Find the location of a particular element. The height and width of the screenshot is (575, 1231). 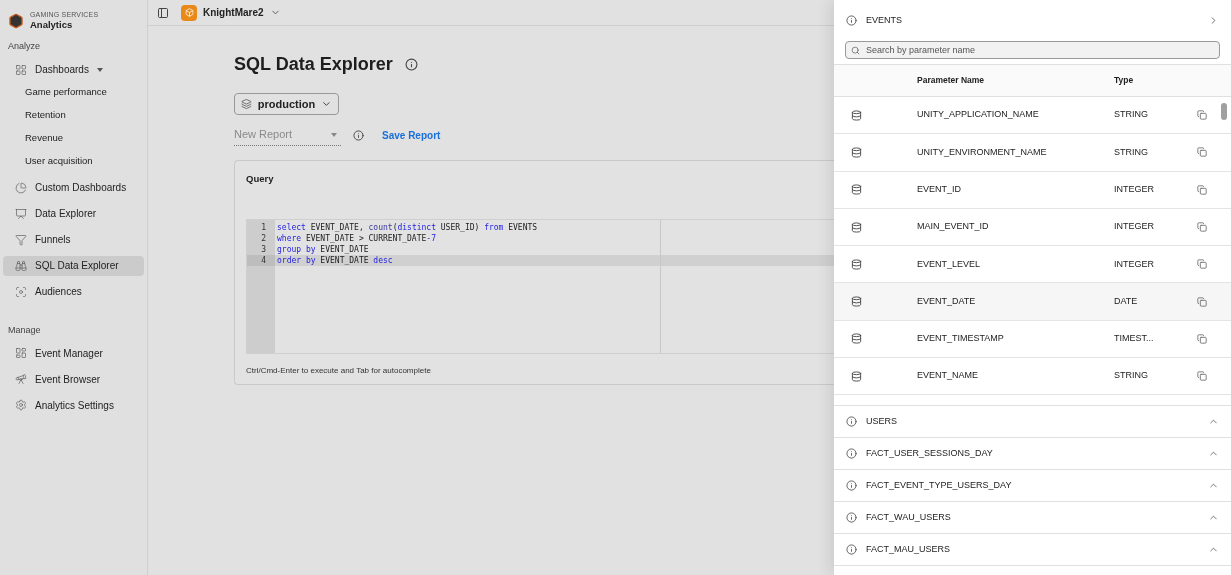

logo-icon is located at coordinates (16, 20).